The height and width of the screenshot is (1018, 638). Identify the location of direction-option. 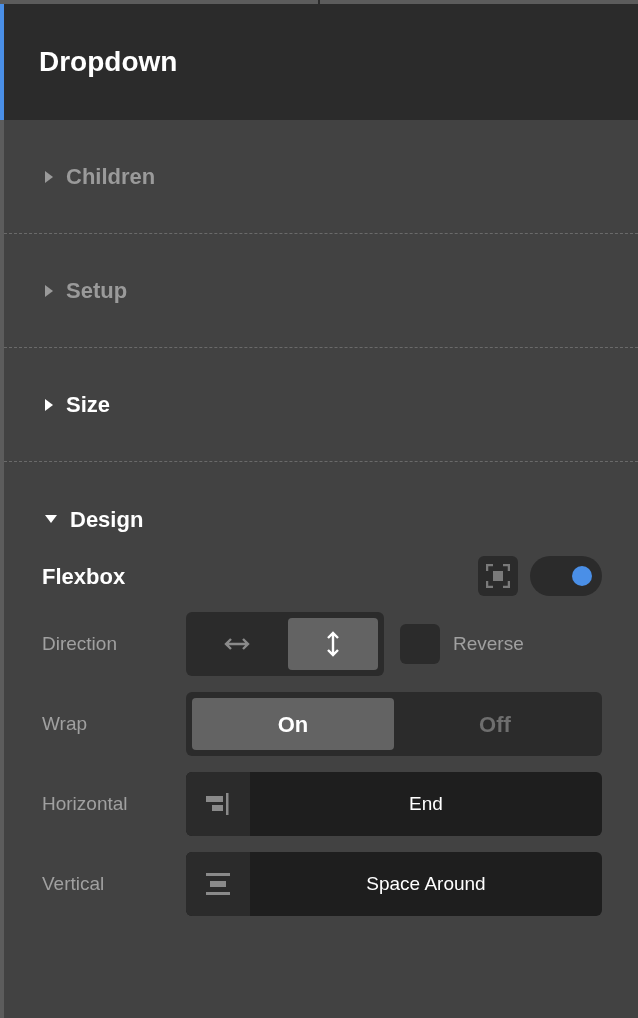
(333, 644).